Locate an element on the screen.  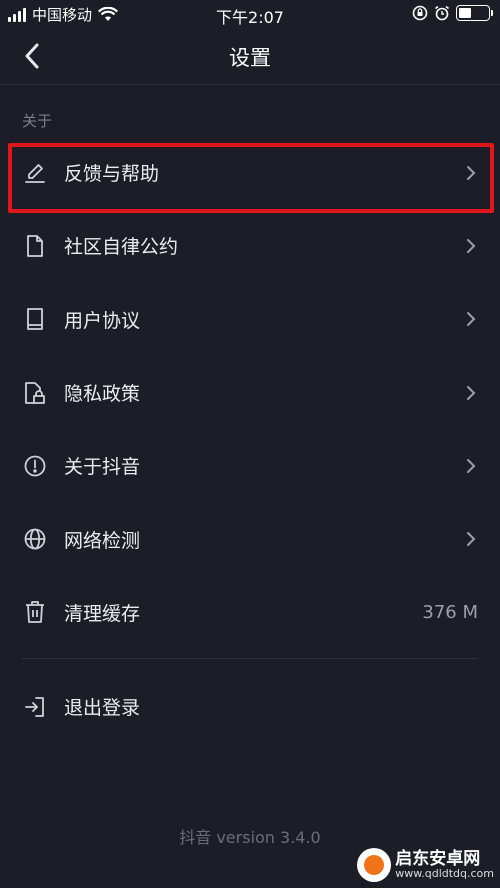
watermark-url: www.qdldtdq.com is located at coordinates (444, 874).